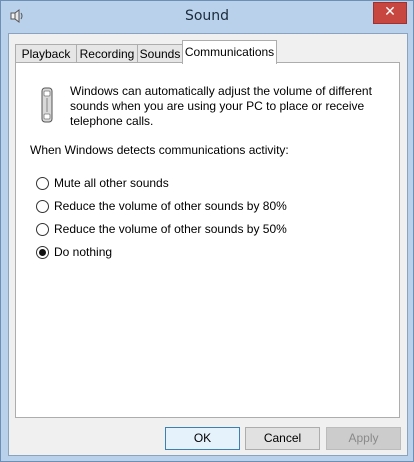  I want to click on tab-sounds: Sounds, so click(160, 53).